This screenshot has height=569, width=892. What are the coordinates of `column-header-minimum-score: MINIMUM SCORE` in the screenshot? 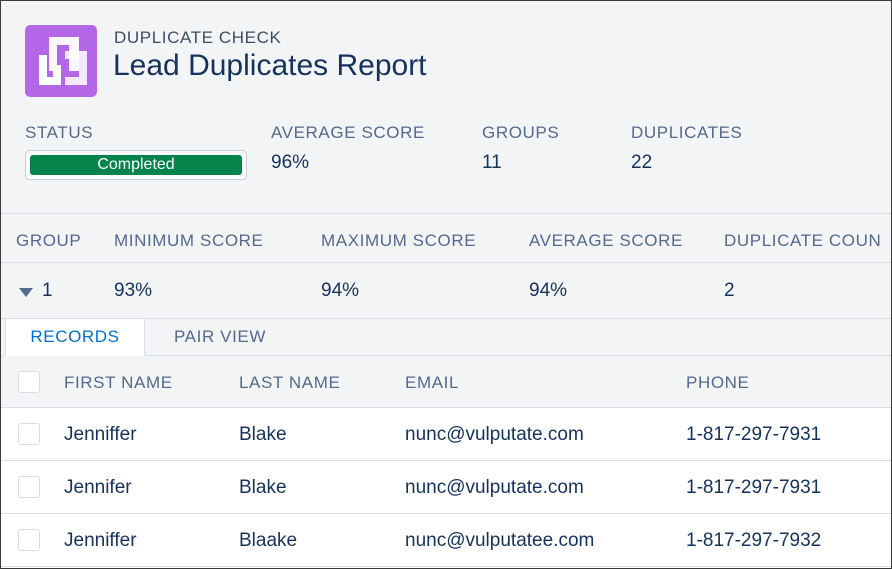 It's located at (188, 241).